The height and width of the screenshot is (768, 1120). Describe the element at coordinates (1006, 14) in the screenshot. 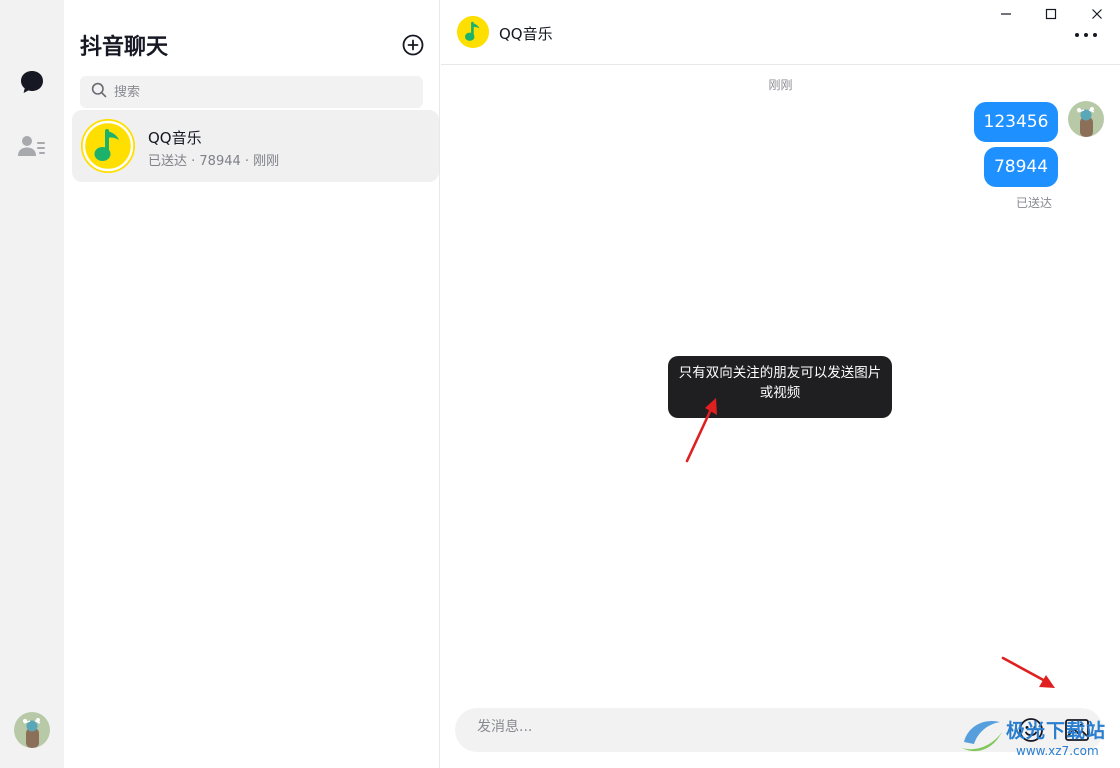

I see `minimize-icon` at that location.